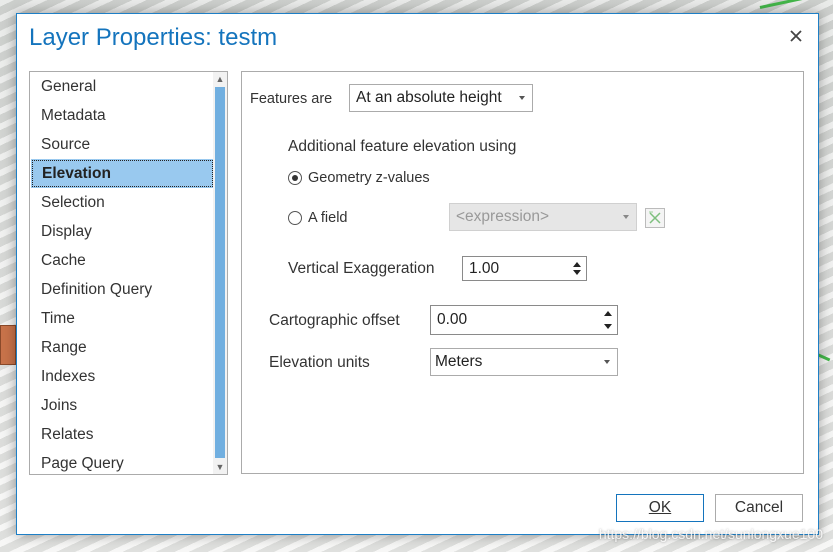 The width and height of the screenshot is (833, 552). Describe the element at coordinates (122, 318) in the screenshot. I see `sidebar-item-time: Time` at that location.